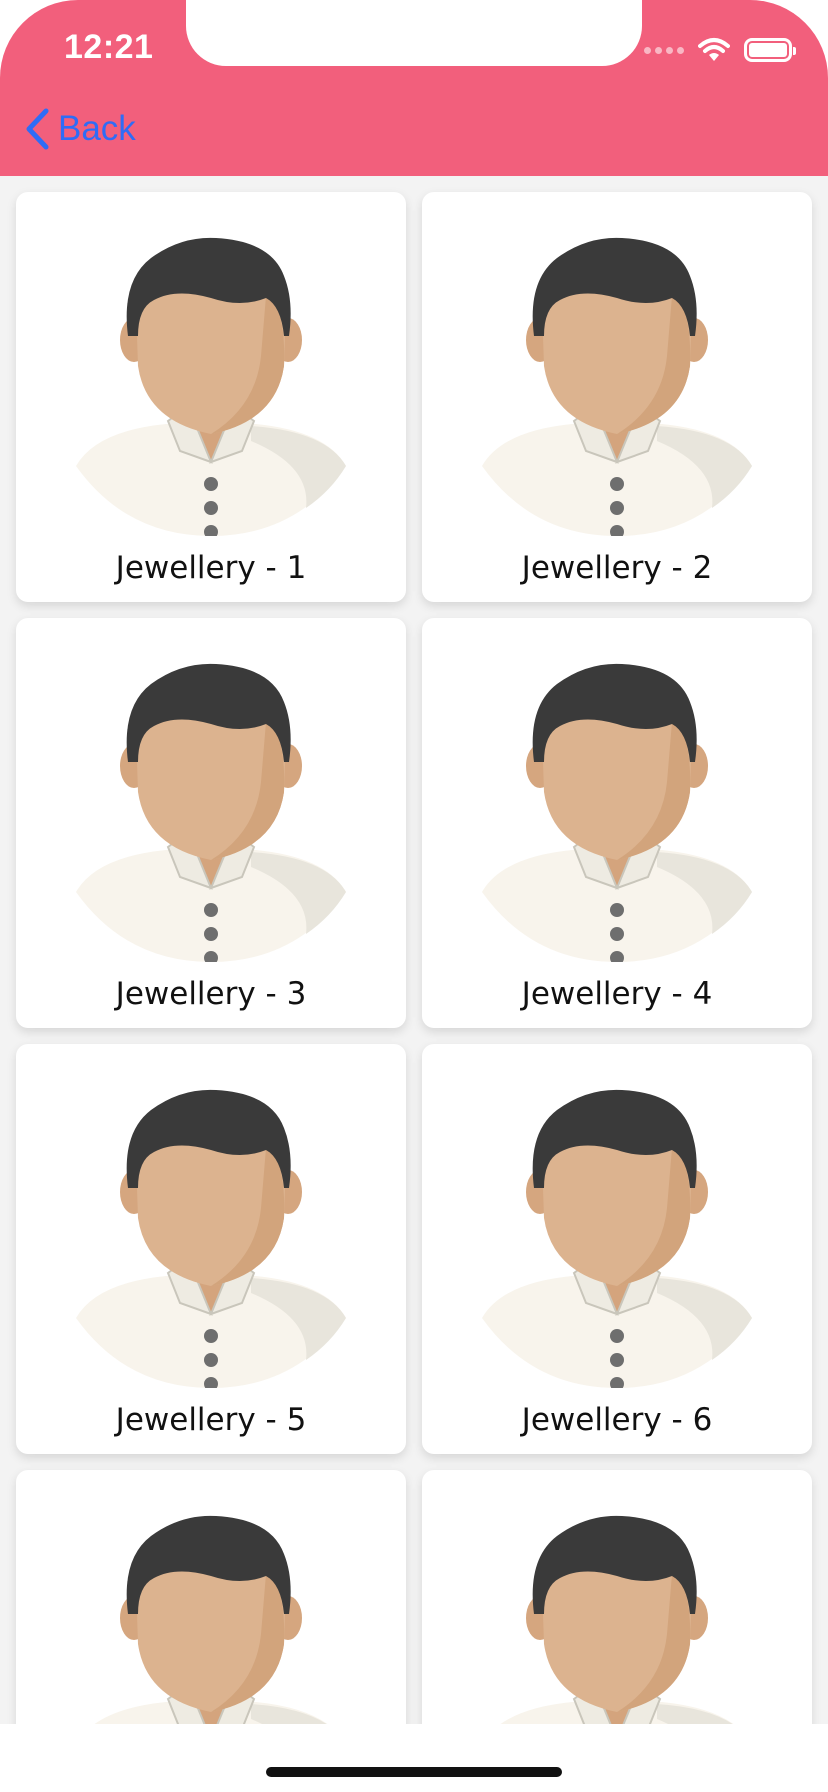  I want to click on back-button: Back, so click(80, 129).